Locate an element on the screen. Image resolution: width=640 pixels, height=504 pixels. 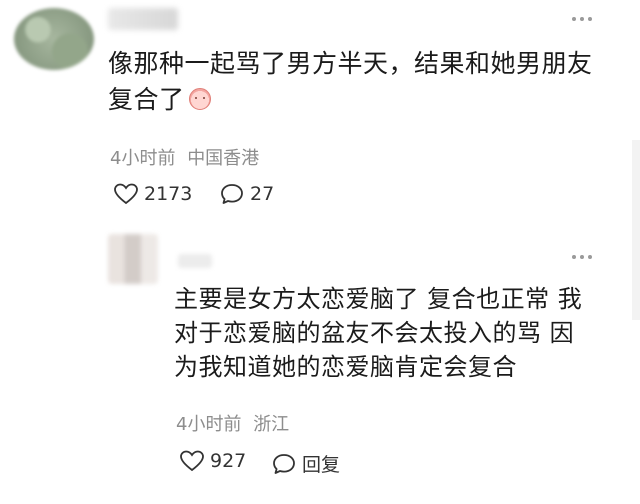
reply-avatar is located at coordinates (133, 259).